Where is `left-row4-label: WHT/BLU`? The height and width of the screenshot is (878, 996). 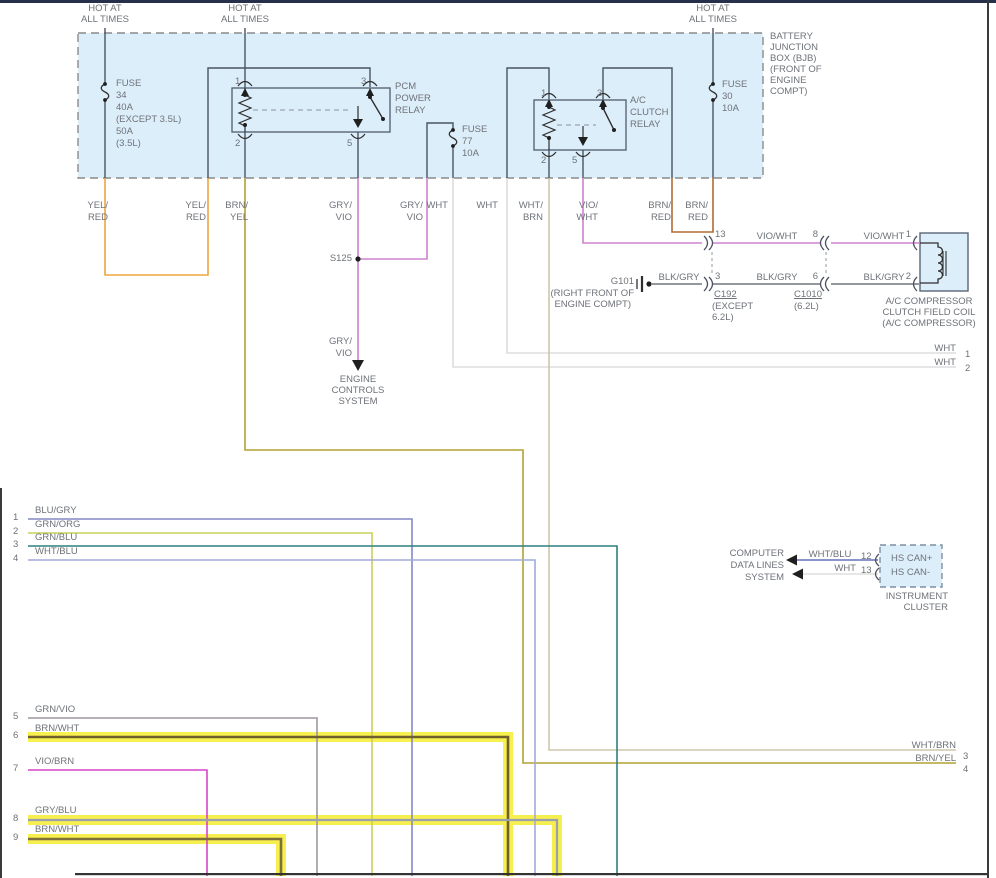 left-row4-label: WHT/BLU is located at coordinates (56, 551).